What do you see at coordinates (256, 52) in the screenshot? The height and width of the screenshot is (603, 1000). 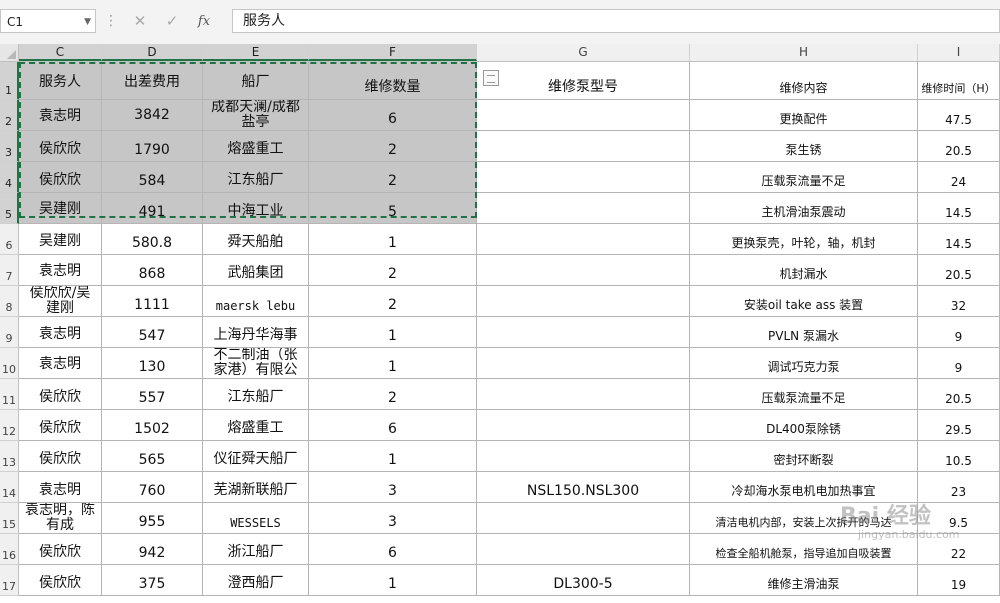 I see `column-header-e: E` at bounding box center [256, 52].